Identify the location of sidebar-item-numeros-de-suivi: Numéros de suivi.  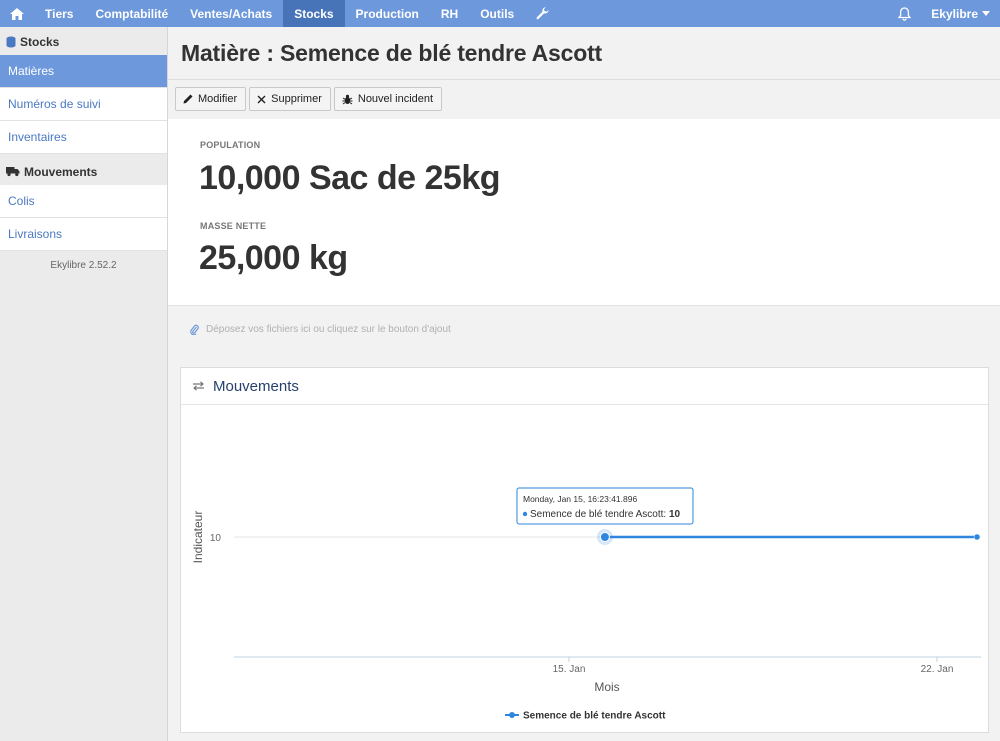
(83, 104).